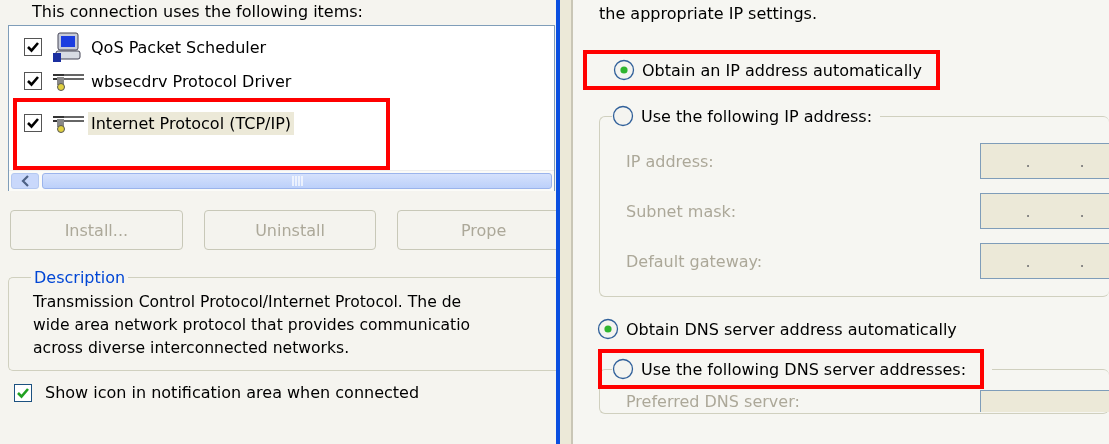 This screenshot has width=1109, height=444. What do you see at coordinates (179, 47) in the screenshot?
I see `list-item: QoS Packet Scheduler` at bounding box center [179, 47].